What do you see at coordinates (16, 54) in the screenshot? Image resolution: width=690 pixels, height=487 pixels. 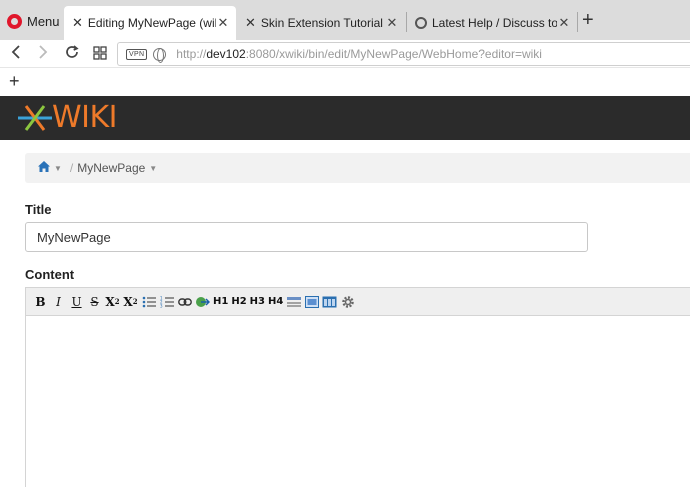 I see `back-icon` at bounding box center [16, 54].